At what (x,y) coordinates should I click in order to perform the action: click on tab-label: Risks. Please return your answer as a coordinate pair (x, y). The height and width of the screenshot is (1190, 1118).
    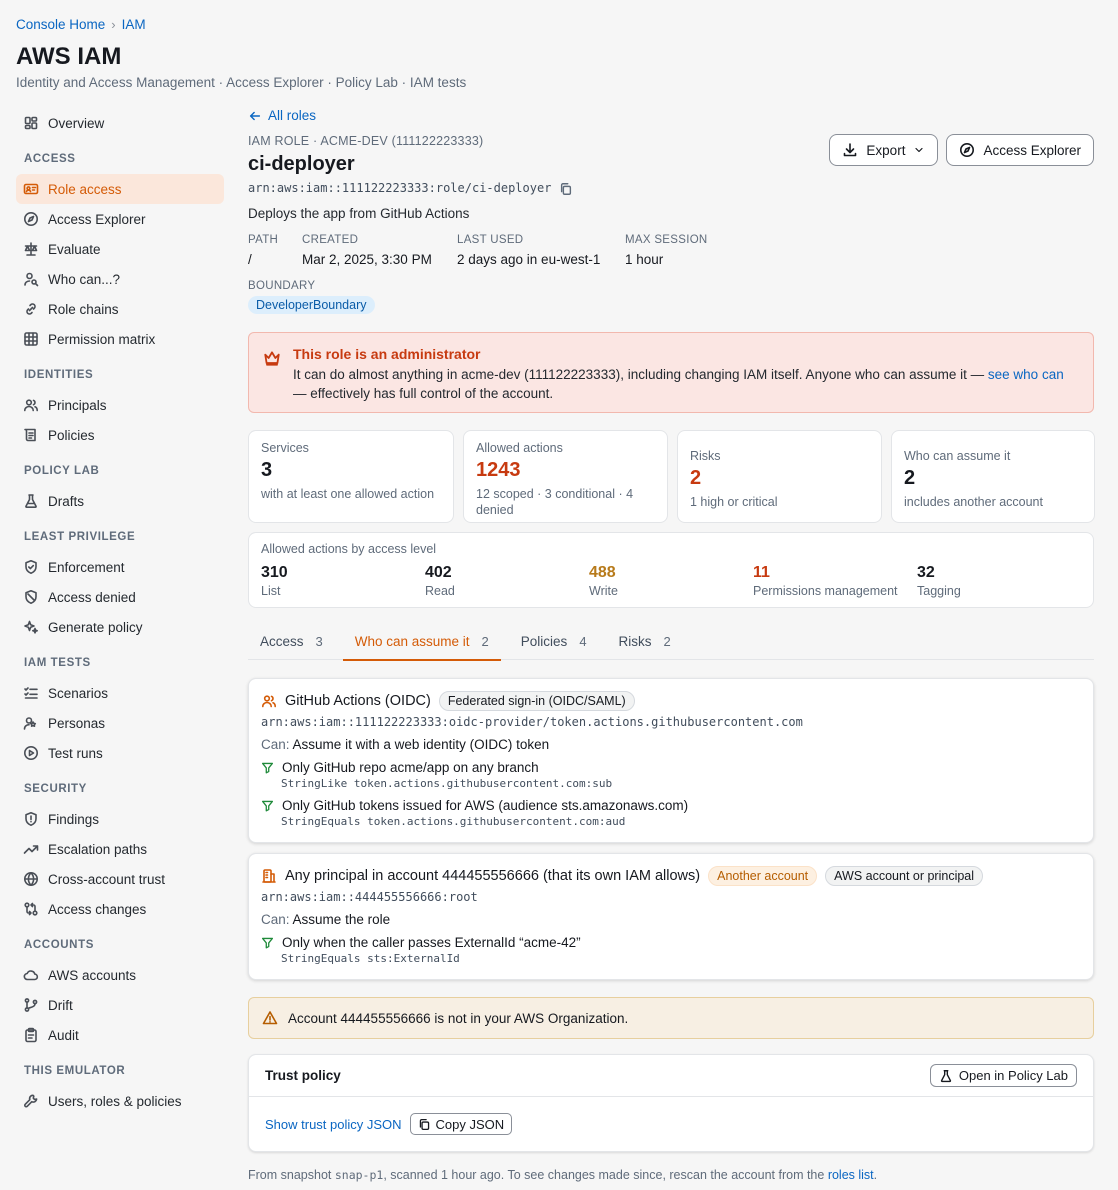
    Looking at the image, I should click on (635, 641).